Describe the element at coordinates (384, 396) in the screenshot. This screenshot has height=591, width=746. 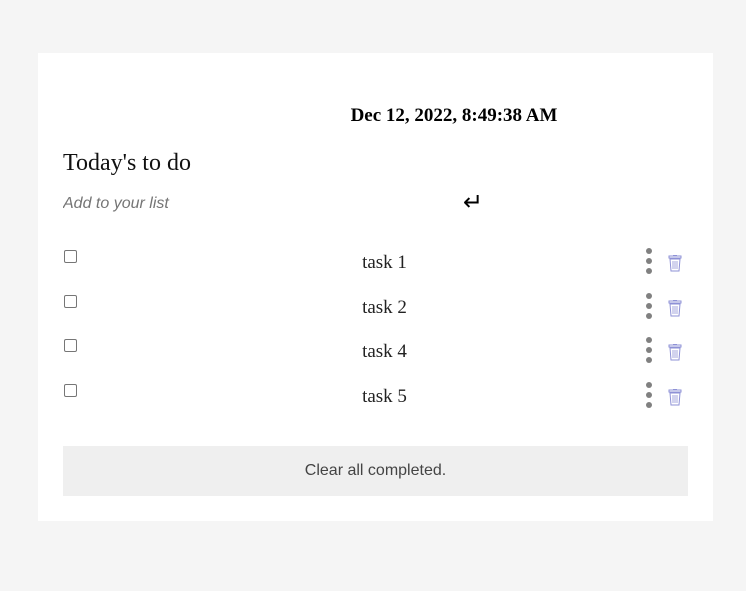
I see `task-label: task 5` at that location.